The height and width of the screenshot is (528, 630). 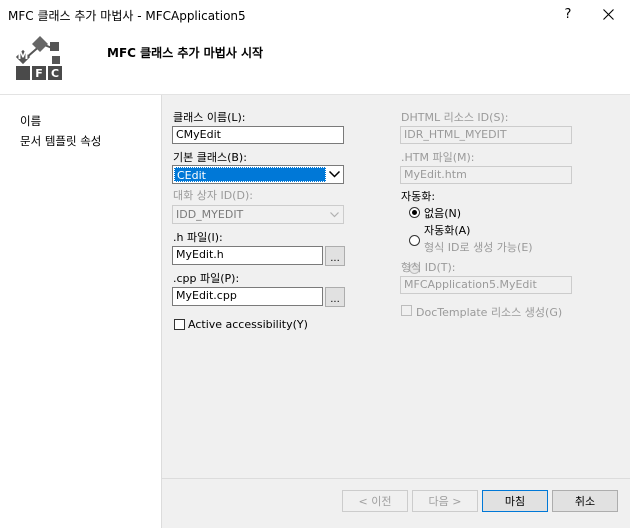 I want to click on prev-button: < 이전, so click(x=375, y=501).